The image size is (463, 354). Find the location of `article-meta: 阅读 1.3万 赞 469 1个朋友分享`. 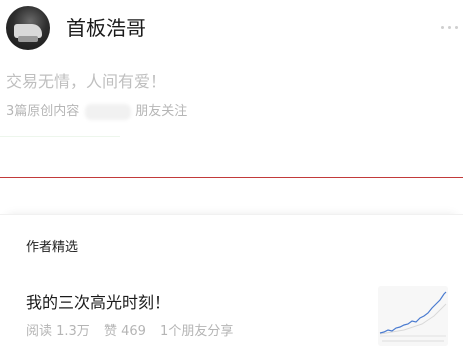

article-meta: 阅读 1.3万 赞 469 1个朋友分享 is located at coordinates (134, 332).